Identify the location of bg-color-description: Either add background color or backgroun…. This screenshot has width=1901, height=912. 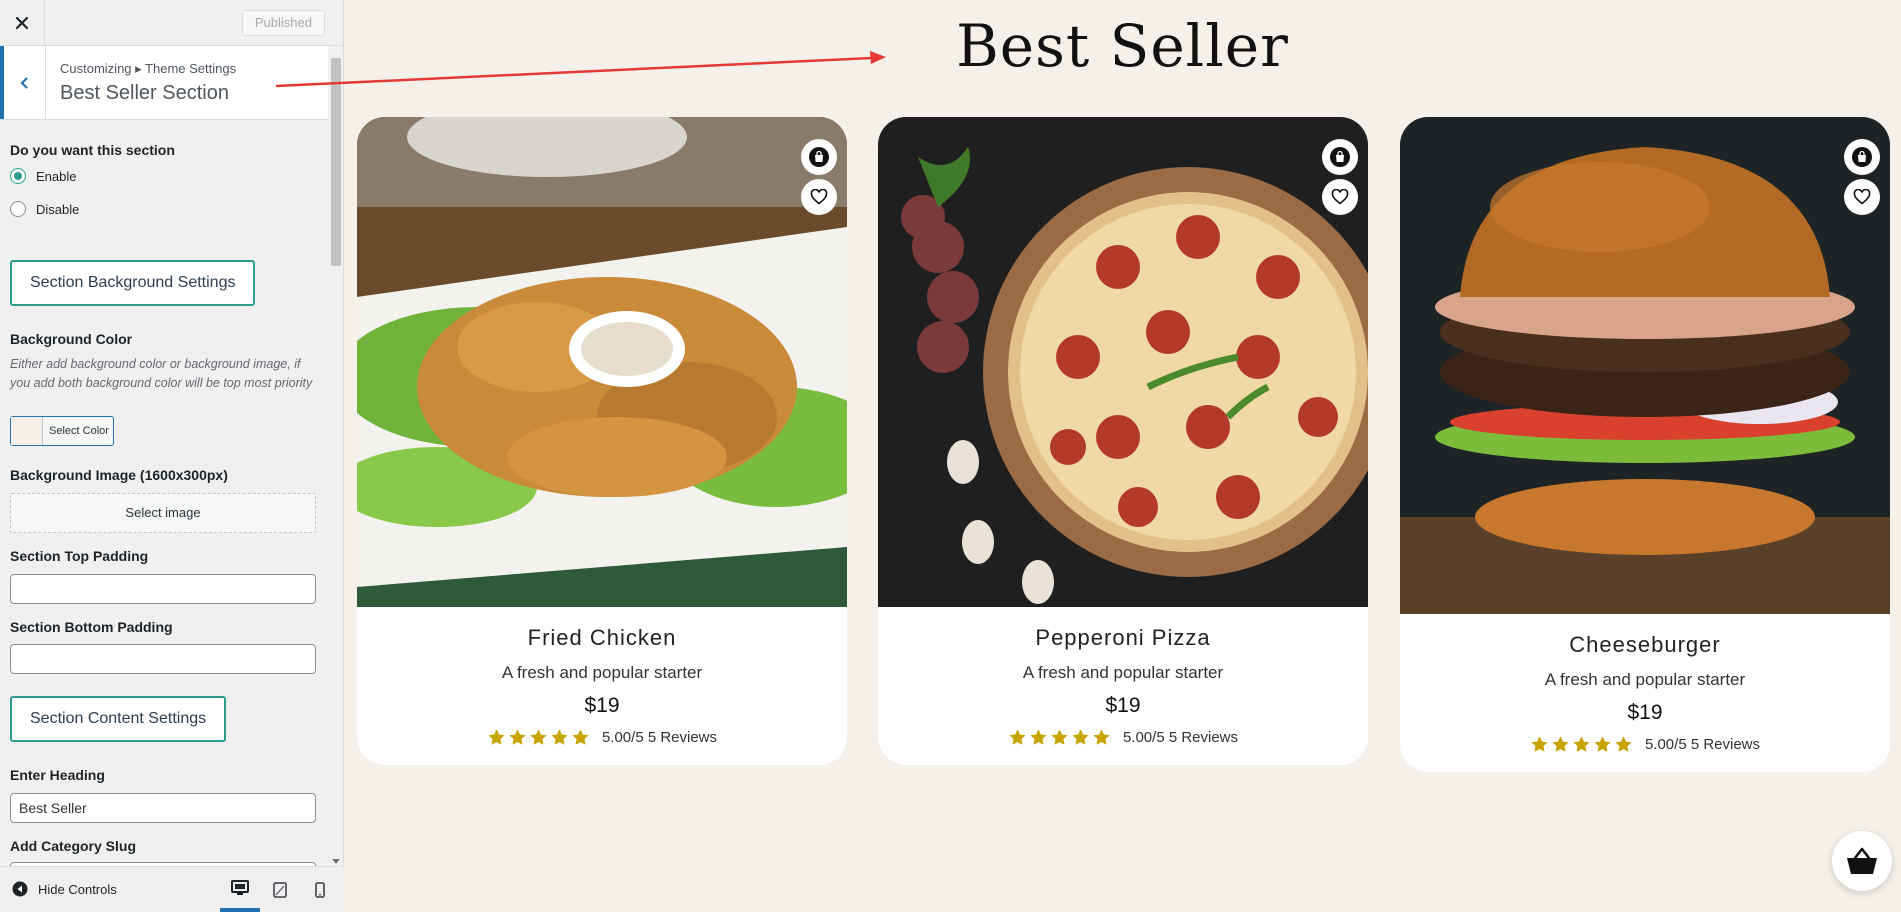
(161, 373).